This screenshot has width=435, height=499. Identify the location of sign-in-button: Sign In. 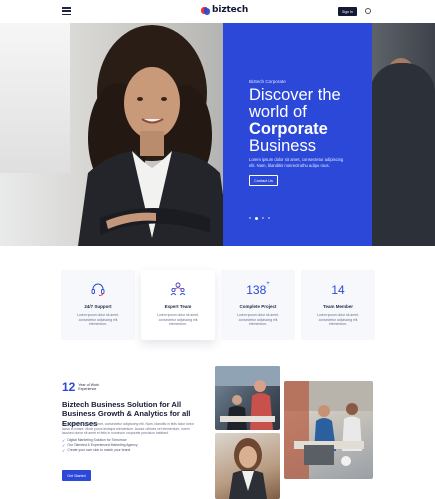
(347, 11).